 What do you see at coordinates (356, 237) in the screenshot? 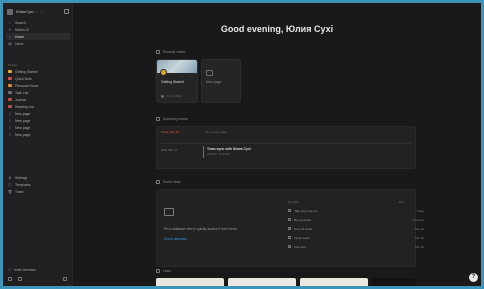
I see `task-row: Finish report Mar 22` at bounding box center [356, 237].